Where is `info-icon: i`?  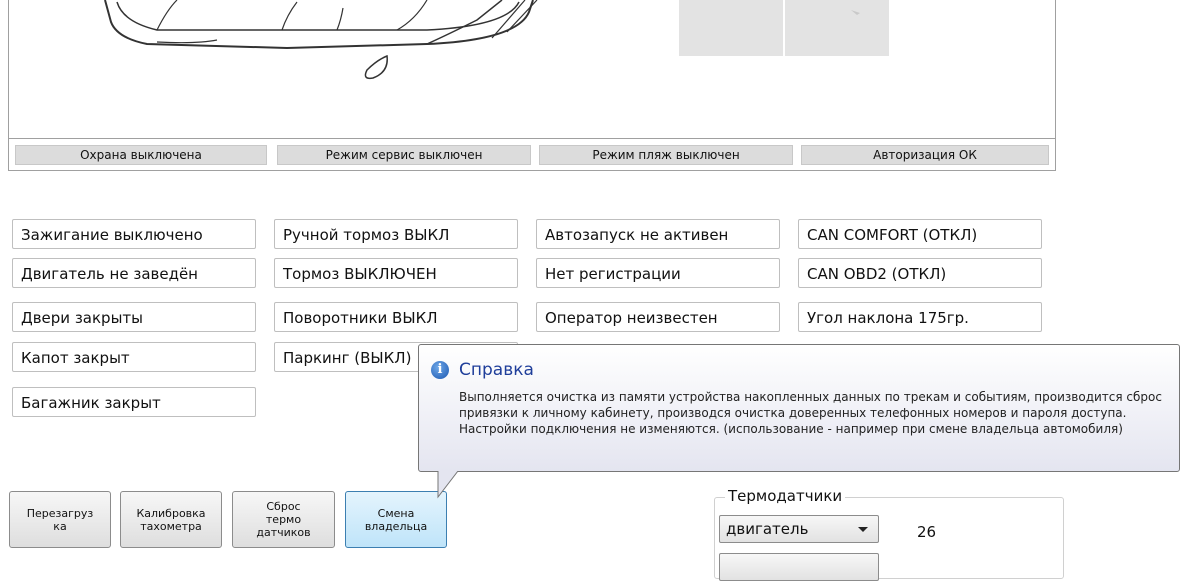
info-icon: i is located at coordinates (440, 370).